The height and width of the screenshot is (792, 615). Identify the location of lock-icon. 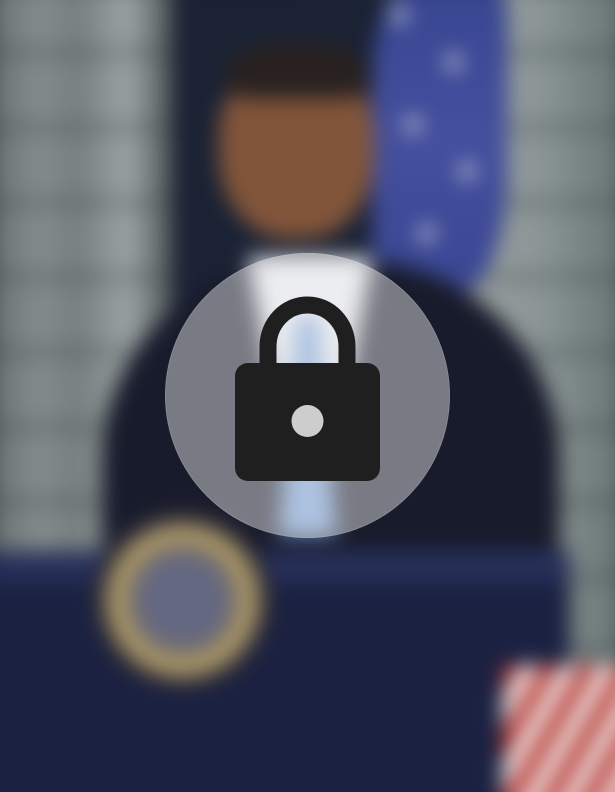
(307, 388).